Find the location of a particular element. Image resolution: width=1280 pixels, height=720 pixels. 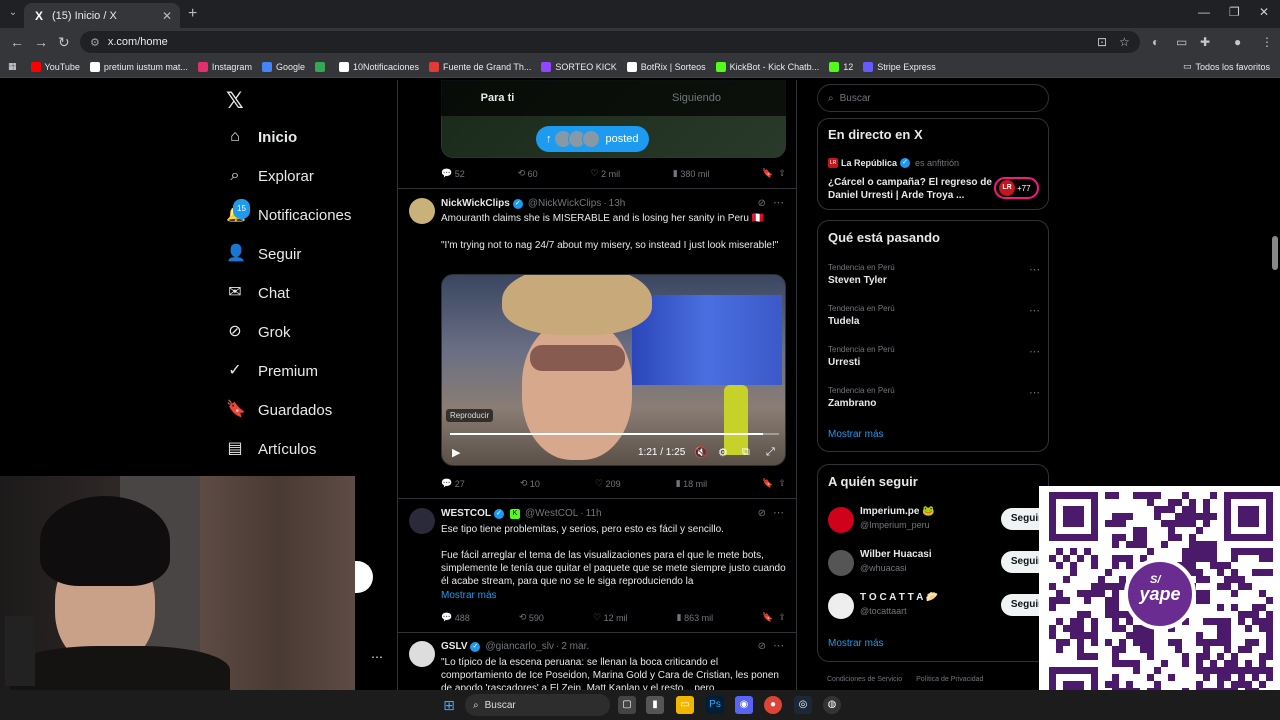

minimize-icon: — is located at coordinates (1204, 12).